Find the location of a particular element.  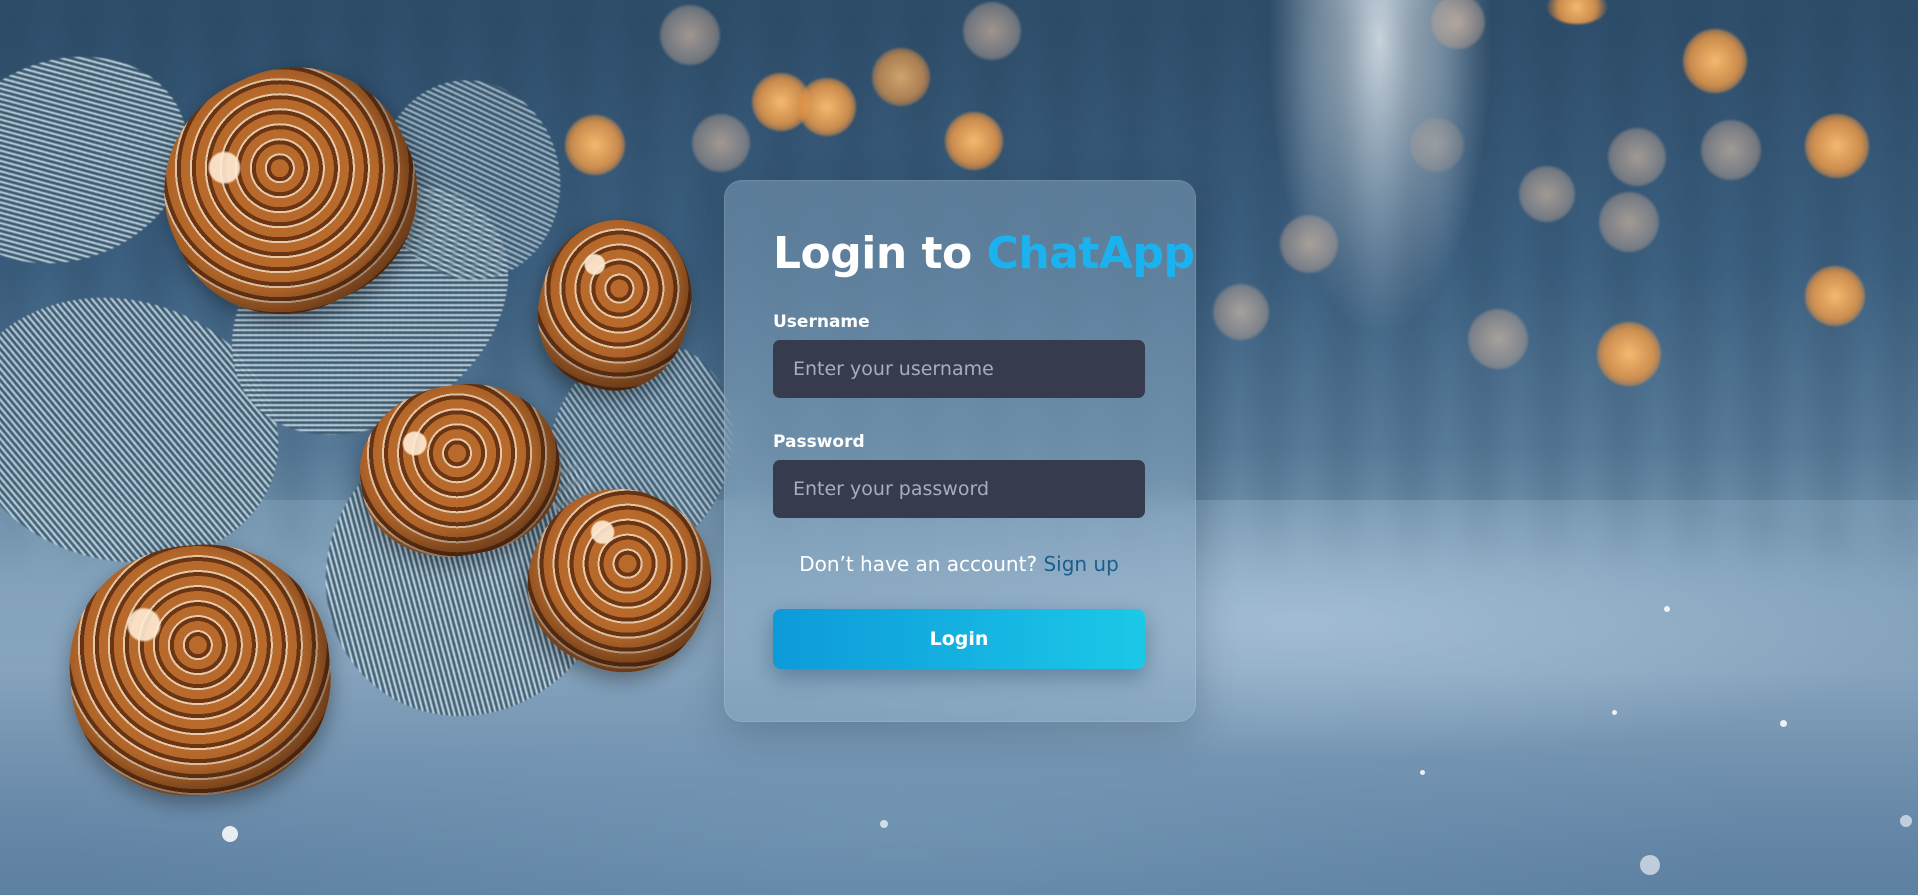

title-prefix: Login to is located at coordinates (880, 253).